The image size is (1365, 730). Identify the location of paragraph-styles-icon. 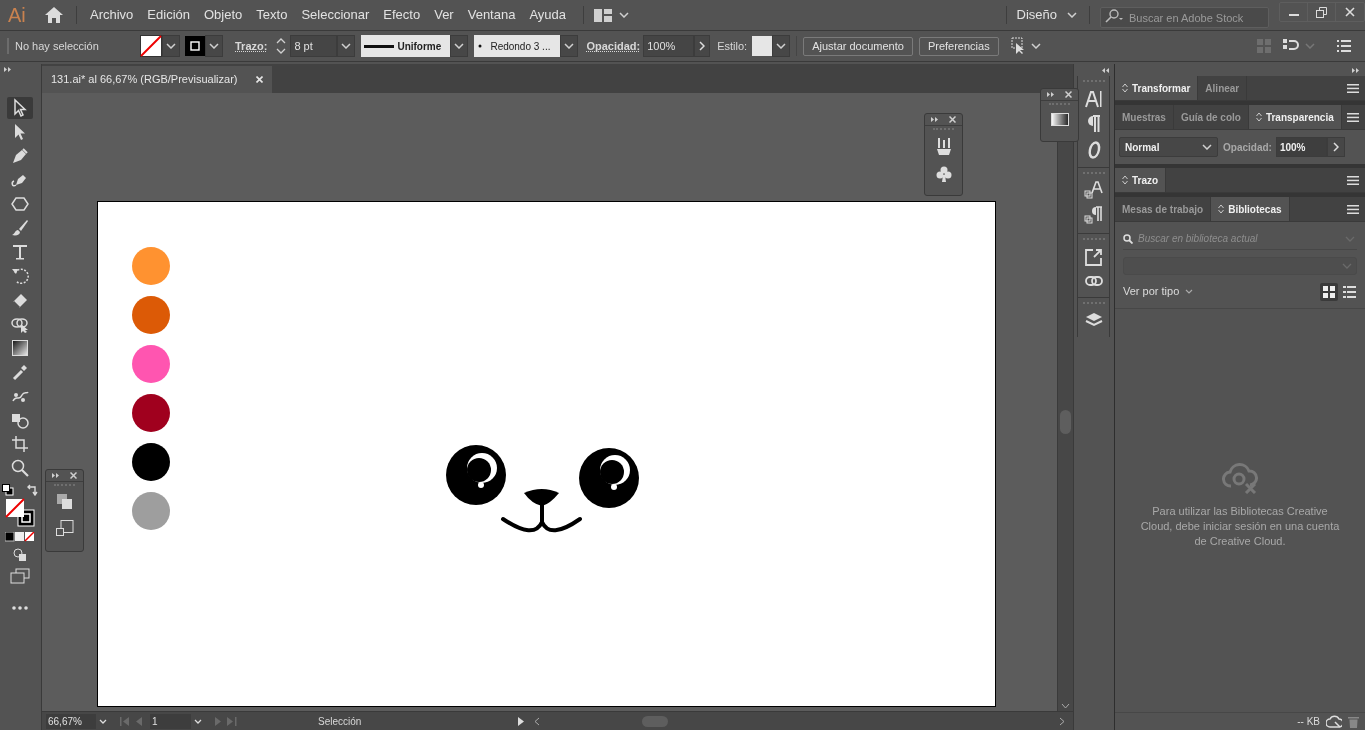
(1093, 216).